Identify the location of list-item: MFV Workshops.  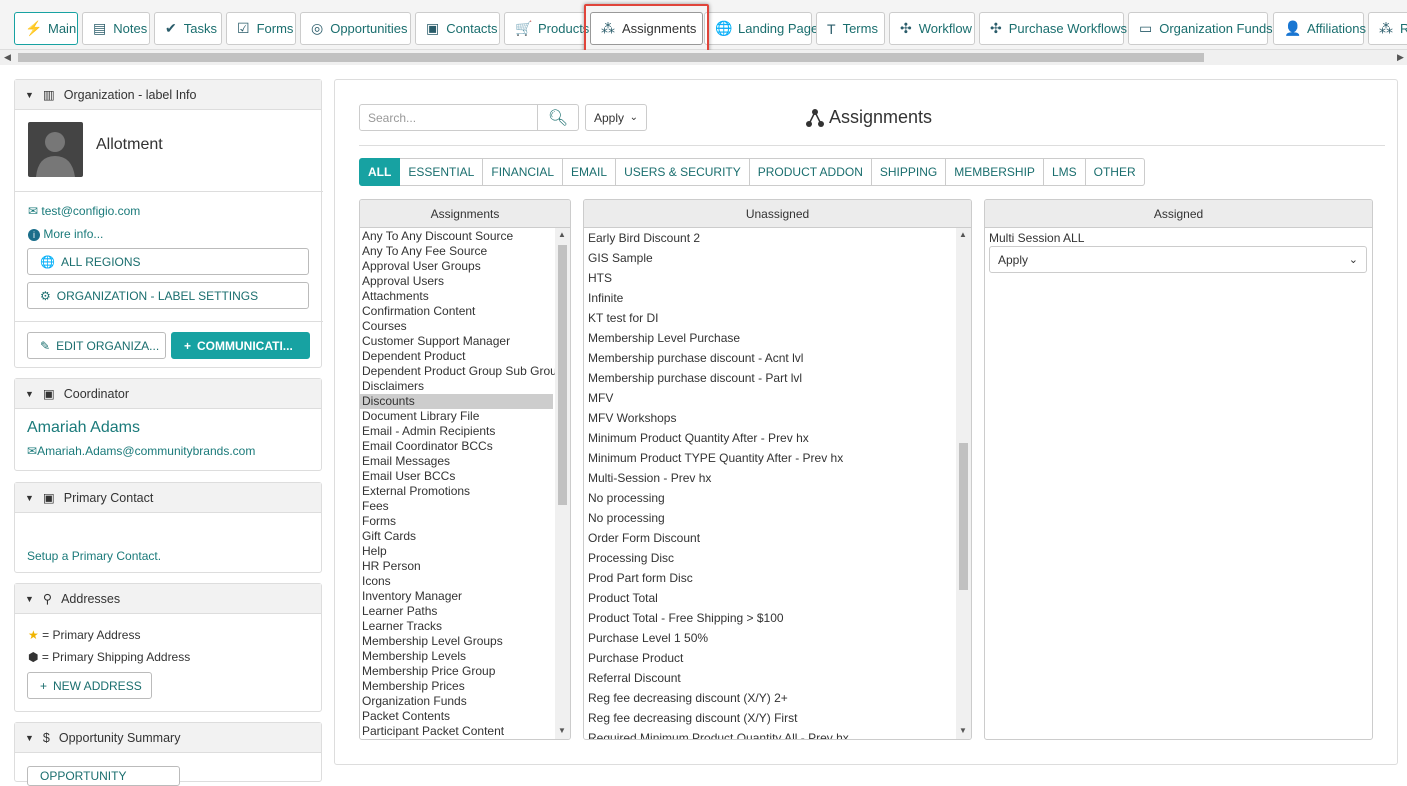
(777, 418).